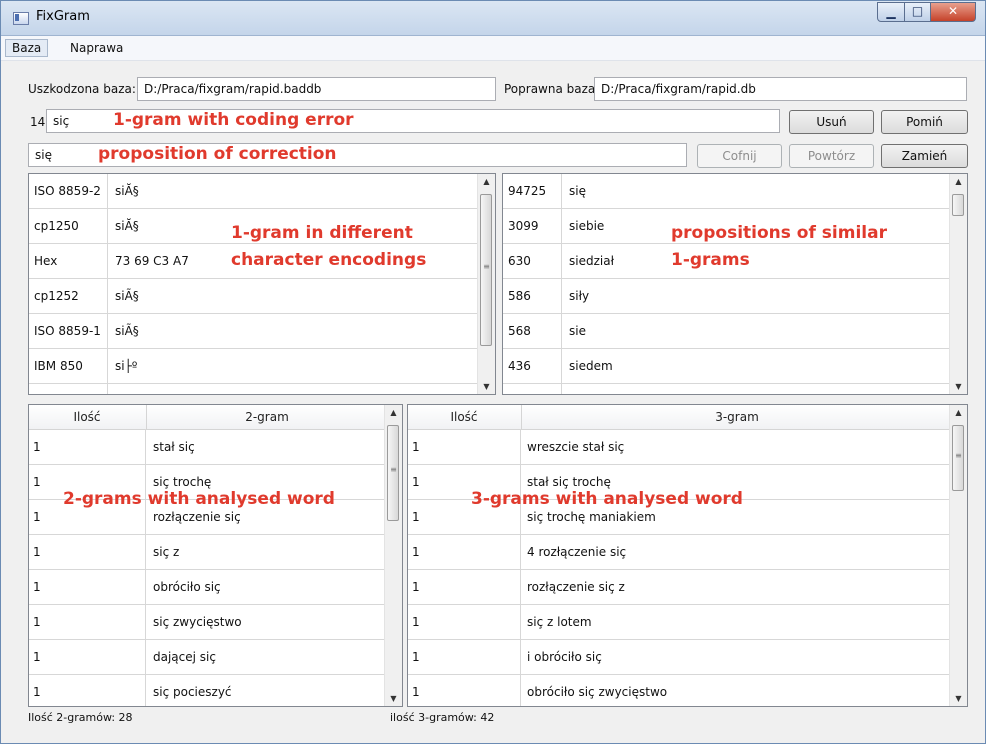 The width and height of the screenshot is (986, 744). Describe the element at coordinates (493, 18) in the screenshot. I see `title-bar: FixGram ▁ □ ✕` at that location.